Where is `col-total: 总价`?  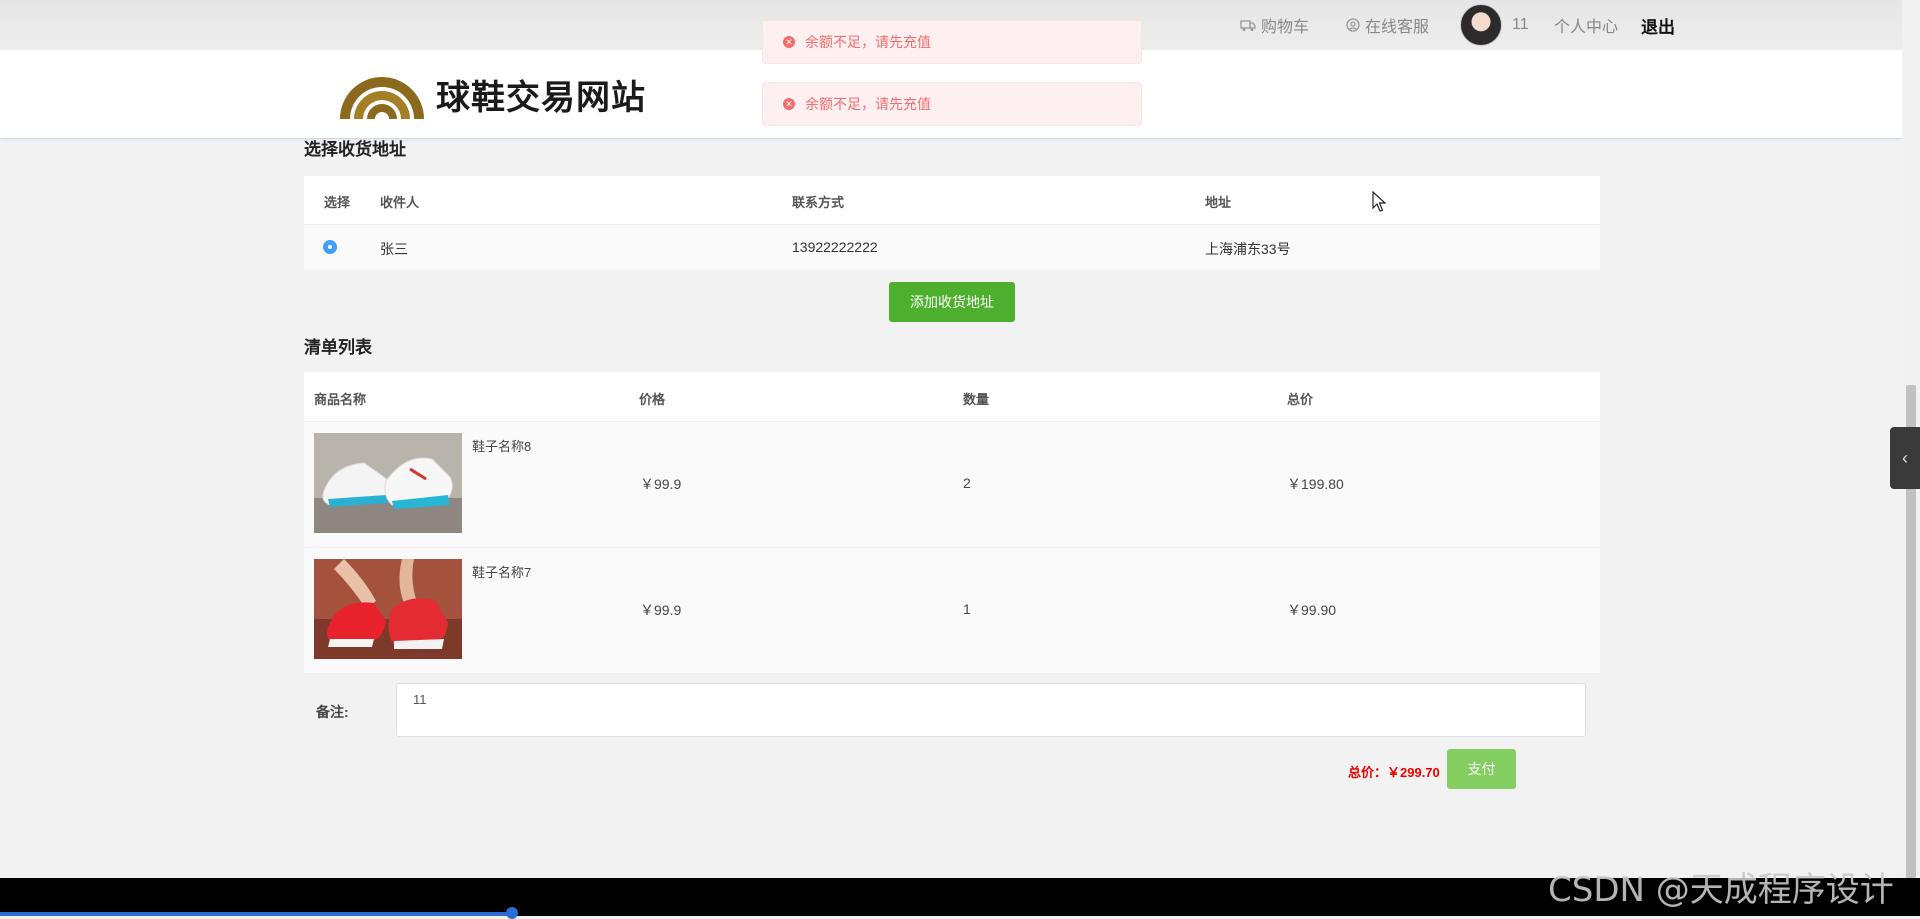
col-total: 总价 is located at coordinates (1300, 399).